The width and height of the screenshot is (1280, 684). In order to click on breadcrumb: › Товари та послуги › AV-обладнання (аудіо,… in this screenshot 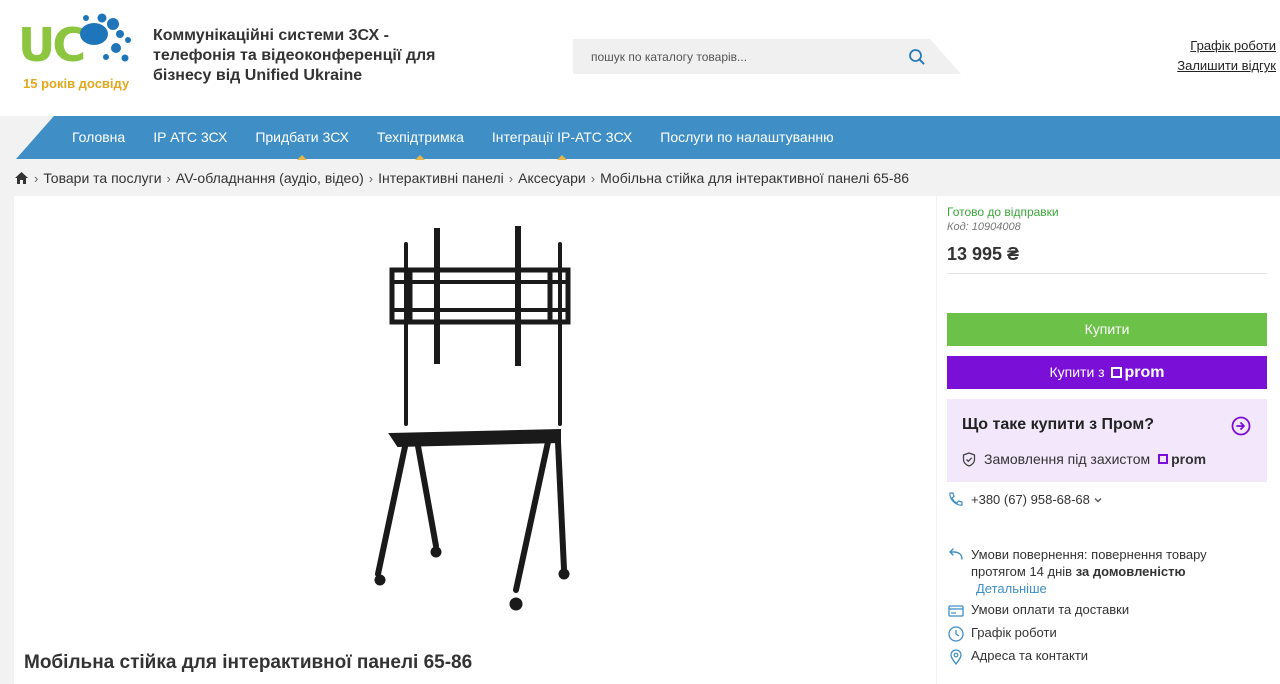, I will do `click(461, 178)`.